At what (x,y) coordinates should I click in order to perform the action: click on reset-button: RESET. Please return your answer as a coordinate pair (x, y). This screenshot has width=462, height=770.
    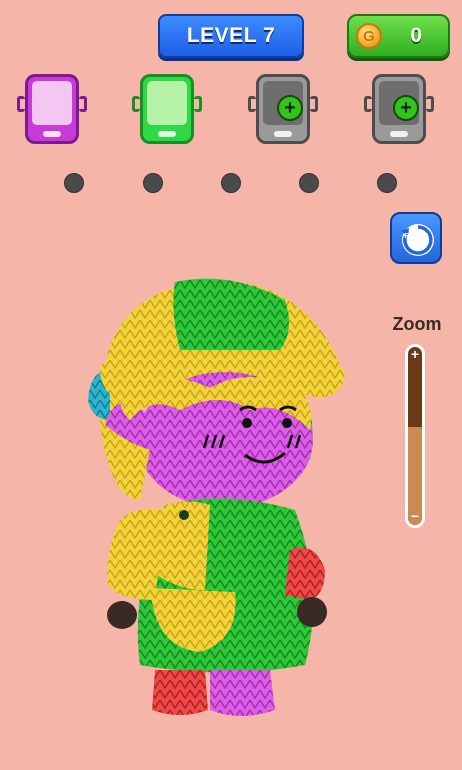
    Looking at the image, I should click on (416, 238).